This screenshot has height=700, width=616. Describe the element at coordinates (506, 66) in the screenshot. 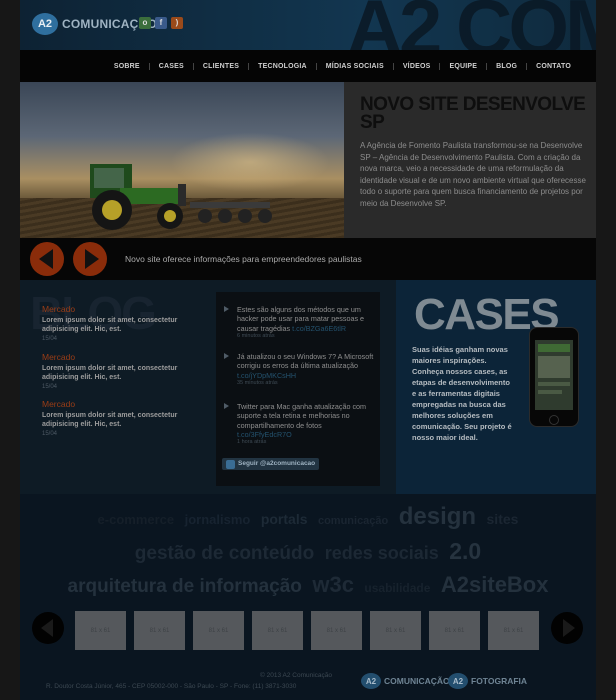

I see `nav-item-blog: BLOG` at that location.